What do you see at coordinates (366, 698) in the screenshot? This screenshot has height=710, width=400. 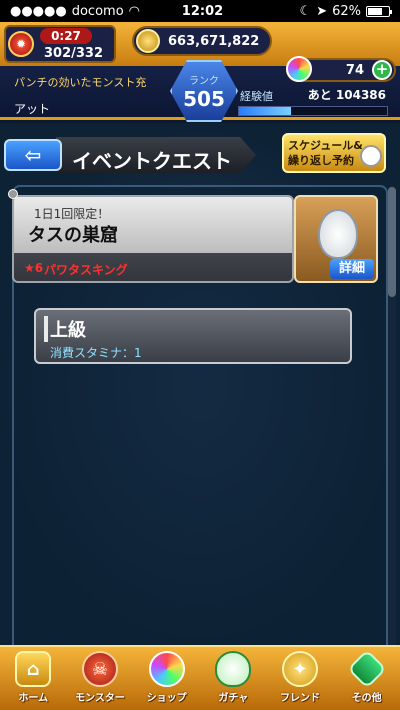 I see `nav-other-label: その他` at bounding box center [366, 698].